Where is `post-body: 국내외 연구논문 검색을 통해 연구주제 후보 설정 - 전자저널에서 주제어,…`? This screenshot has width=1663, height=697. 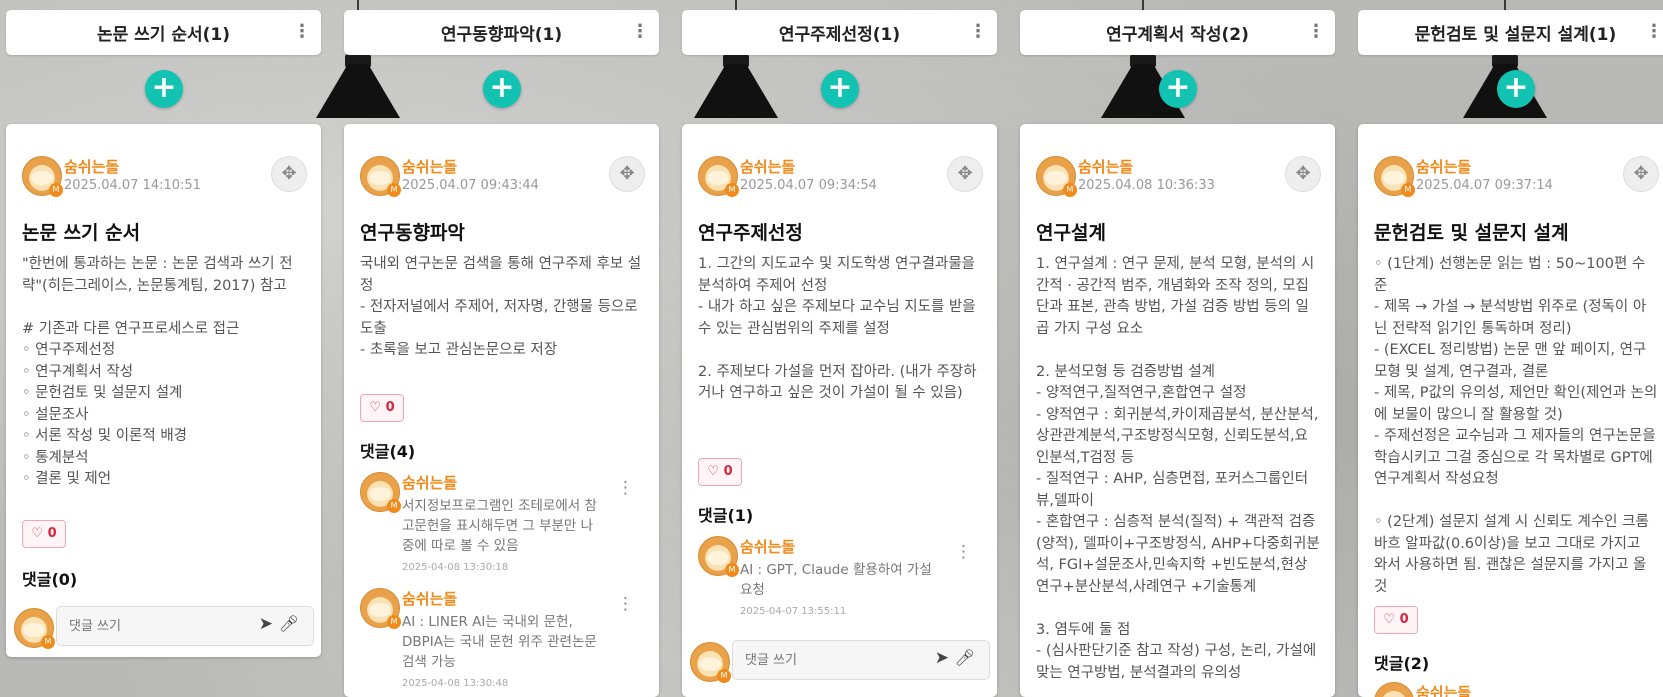 post-body: 국내외 연구논문 검색을 통해 연구주제 후보 설정 - 전자저널에서 주제어,… is located at coordinates (501, 307).